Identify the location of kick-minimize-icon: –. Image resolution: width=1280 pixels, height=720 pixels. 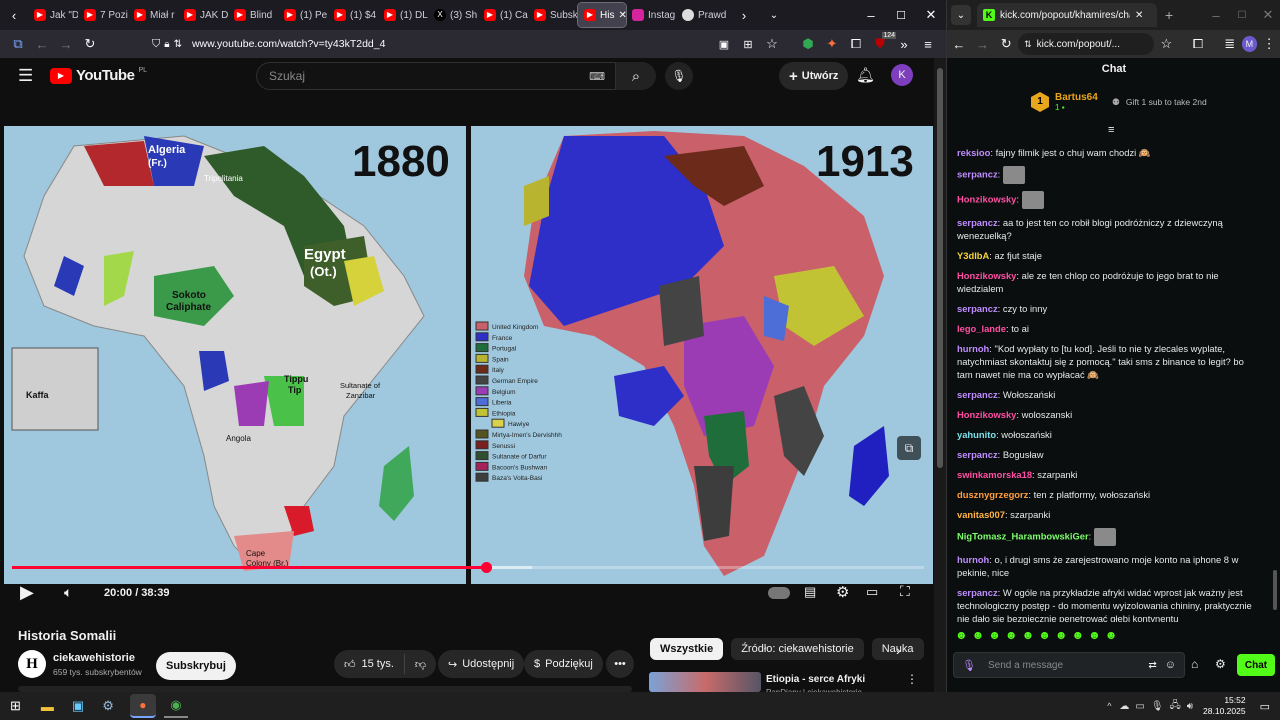
(1216, 15).